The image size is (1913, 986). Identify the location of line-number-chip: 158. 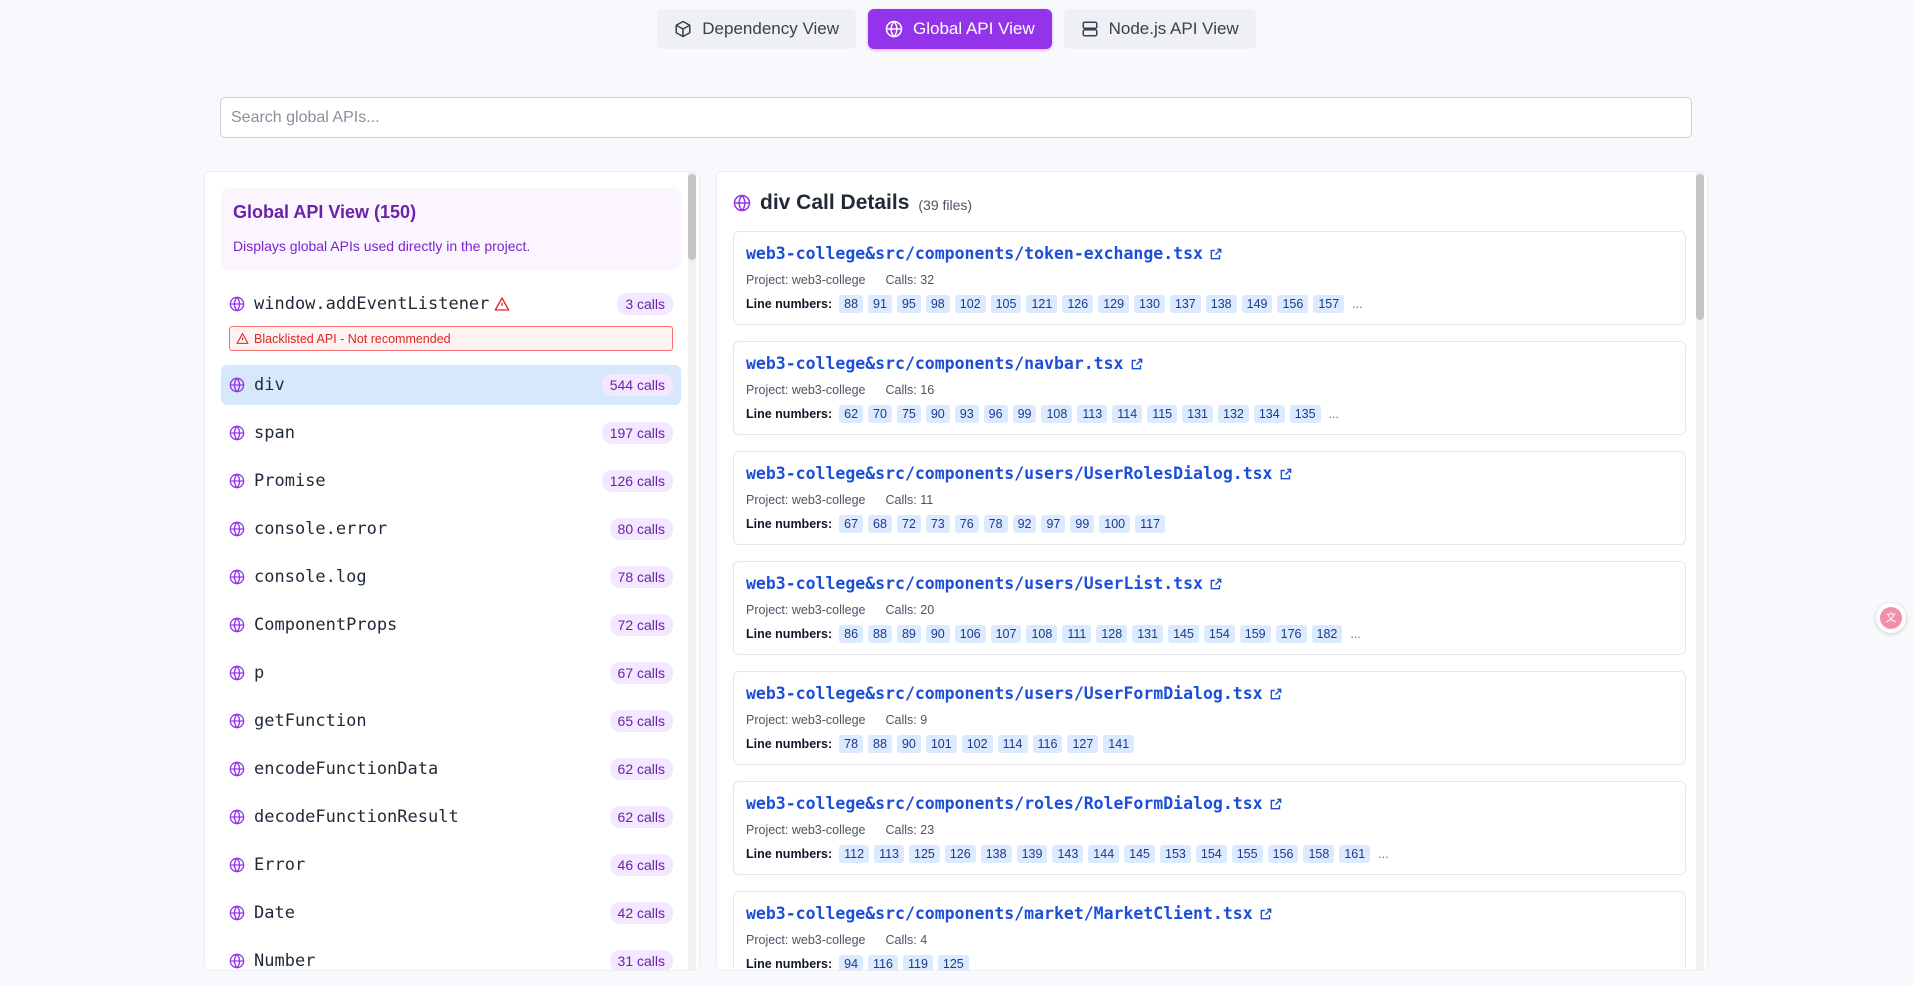
(1319, 854).